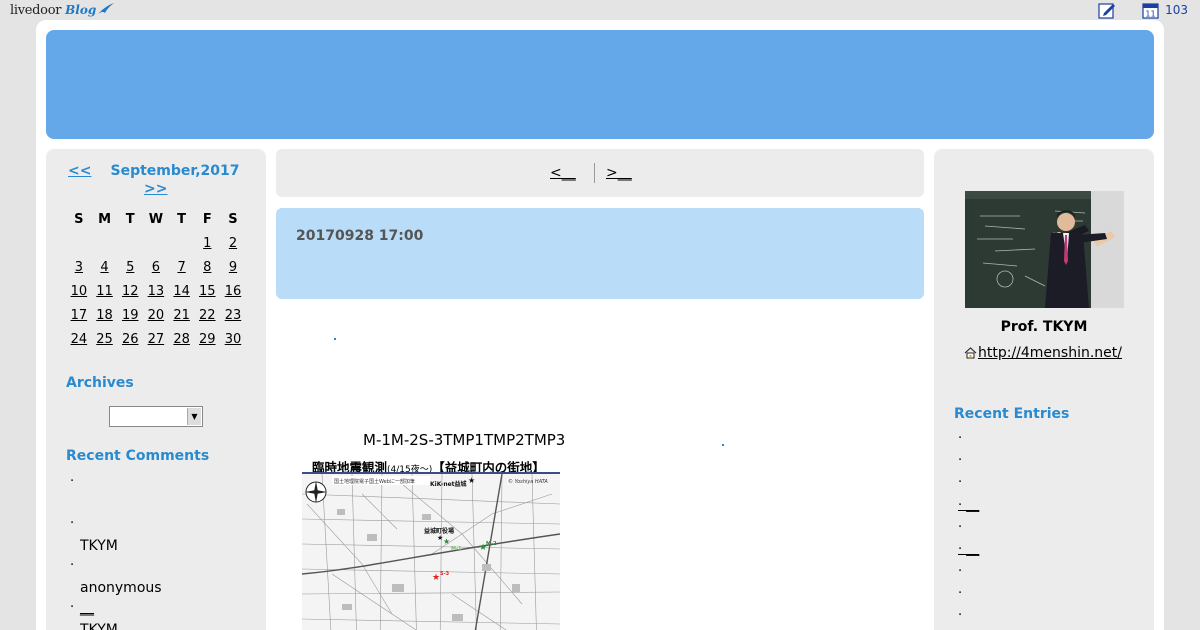  What do you see at coordinates (175, 171) in the screenshot?
I see `calendar-month-title: September,2017` at bounding box center [175, 171].